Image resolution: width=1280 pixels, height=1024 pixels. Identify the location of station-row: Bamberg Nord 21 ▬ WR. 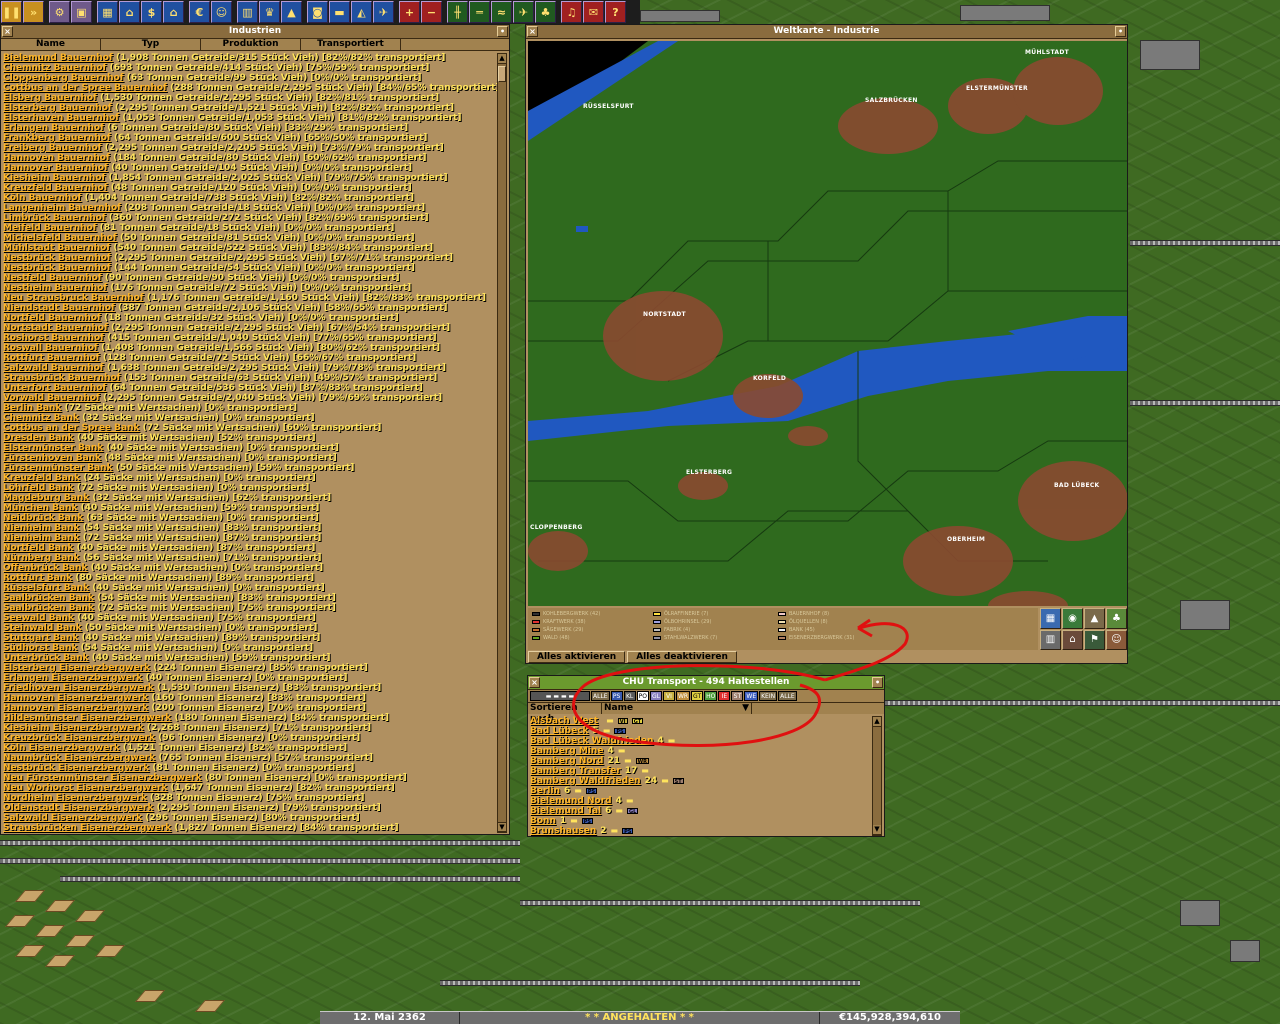
(701, 761).